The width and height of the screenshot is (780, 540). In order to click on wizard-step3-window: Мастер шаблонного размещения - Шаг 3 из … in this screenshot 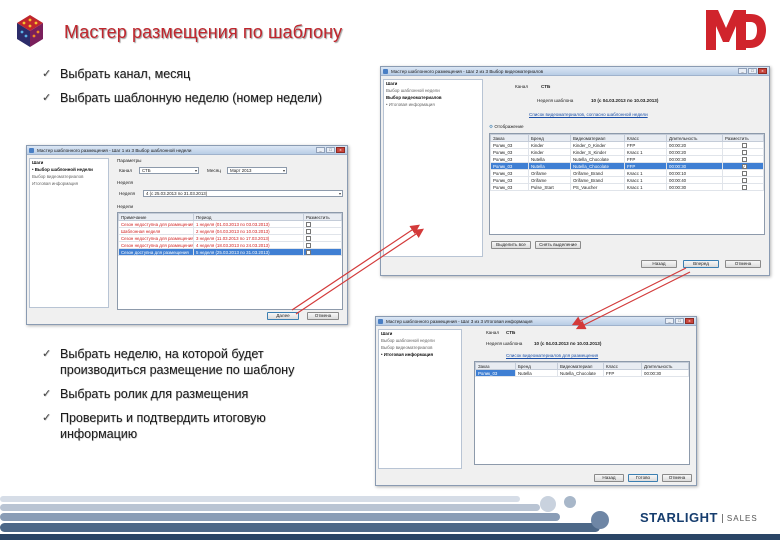, I will do `click(536, 401)`.